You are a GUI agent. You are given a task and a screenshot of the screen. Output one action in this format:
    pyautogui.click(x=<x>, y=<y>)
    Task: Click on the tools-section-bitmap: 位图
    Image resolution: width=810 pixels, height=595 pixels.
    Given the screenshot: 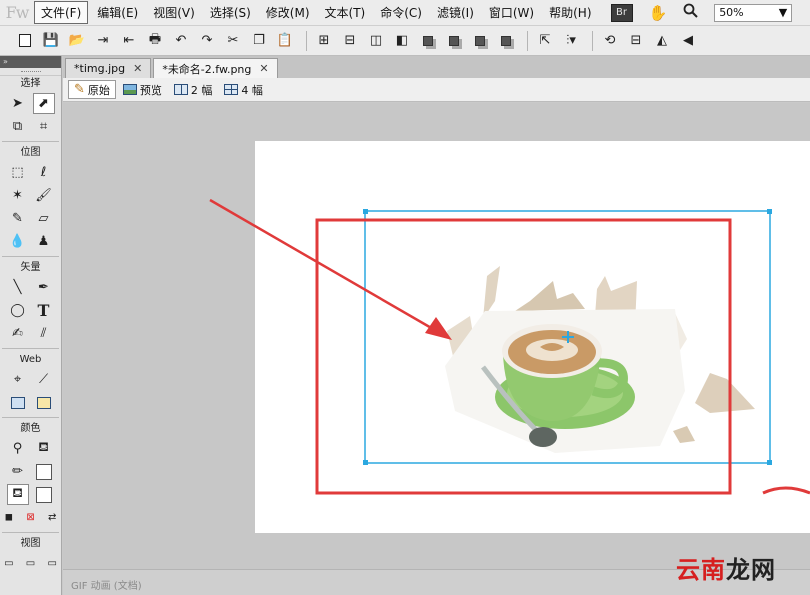 What is the action you would take?
    pyautogui.click(x=30, y=152)
    